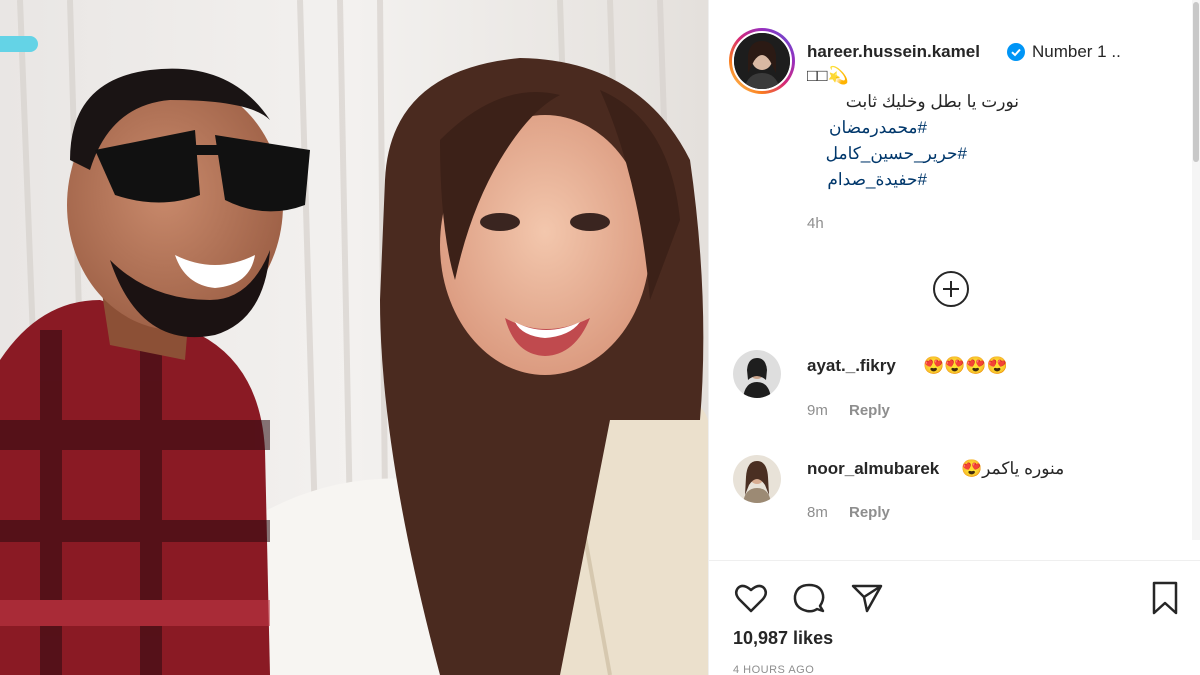 This screenshot has width=1200, height=675. What do you see at coordinates (1196, 270) in the screenshot?
I see `scrollbar` at bounding box center [1196, 270].